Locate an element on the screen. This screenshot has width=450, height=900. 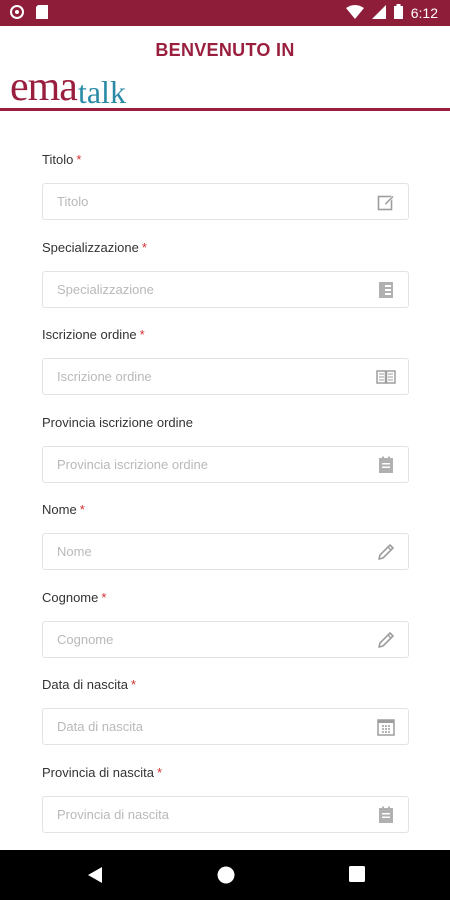
data-nascita-input-box is located at coordinates (225, 726).